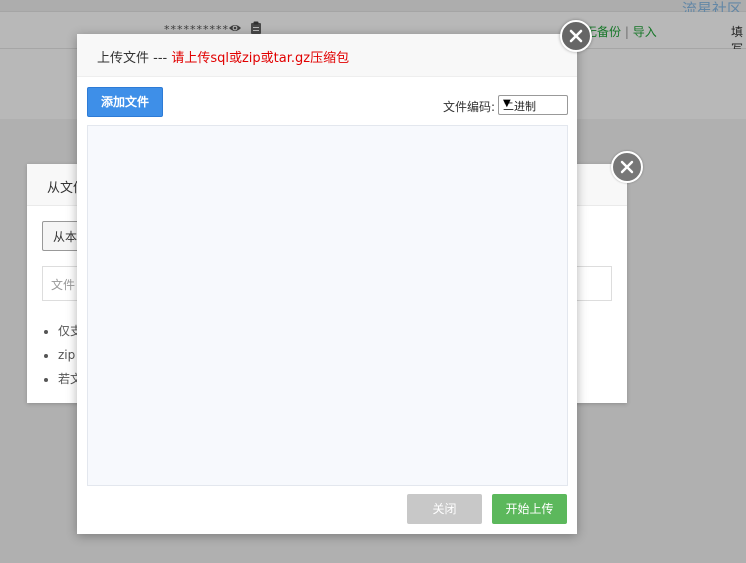 This screenshot has width=746, height=563. Describe the element at coordinates (65, 237) in the screenshot. I see `from-local-button-label: 从本` at that location.